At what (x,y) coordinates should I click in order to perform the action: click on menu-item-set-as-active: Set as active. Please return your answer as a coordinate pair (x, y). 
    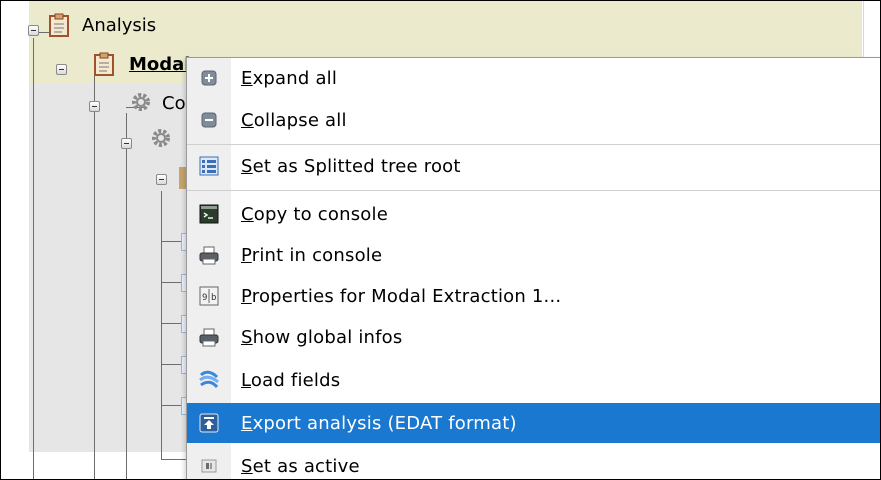
    Looking at the image, I should click on (533, 462).